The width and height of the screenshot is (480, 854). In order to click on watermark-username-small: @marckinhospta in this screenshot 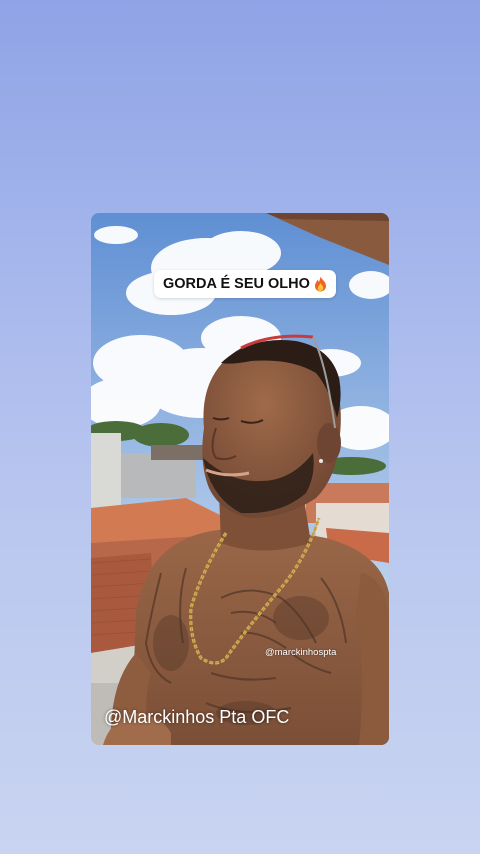, I will do `click(301, 652)`.